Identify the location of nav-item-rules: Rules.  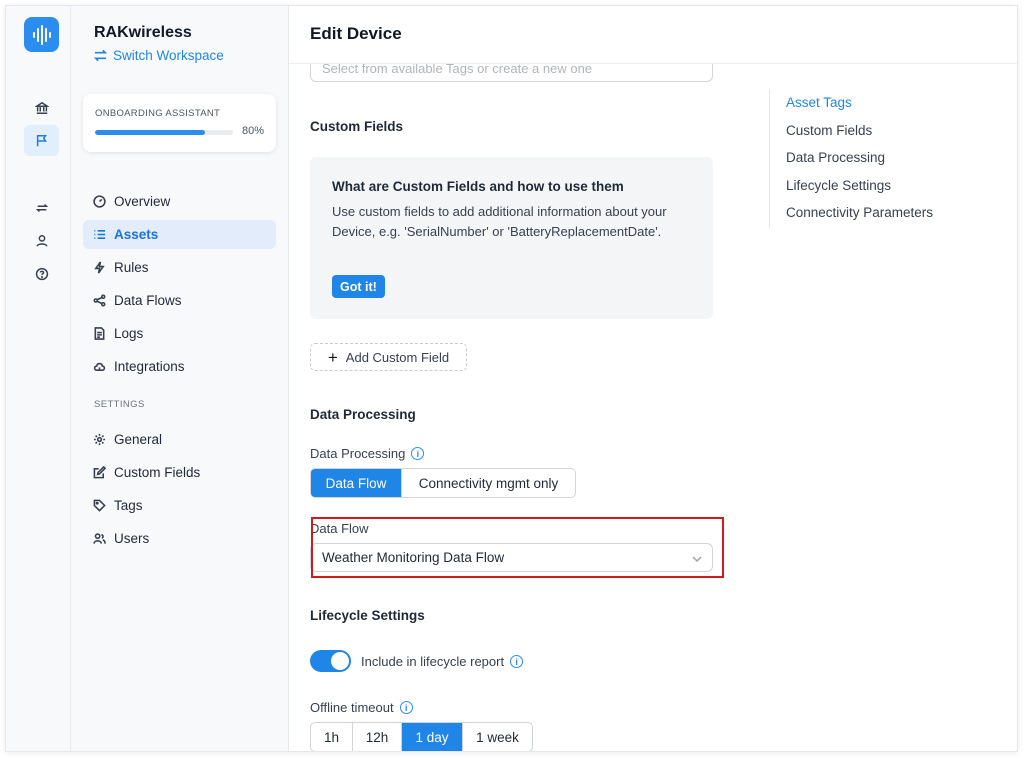
(179, 267).